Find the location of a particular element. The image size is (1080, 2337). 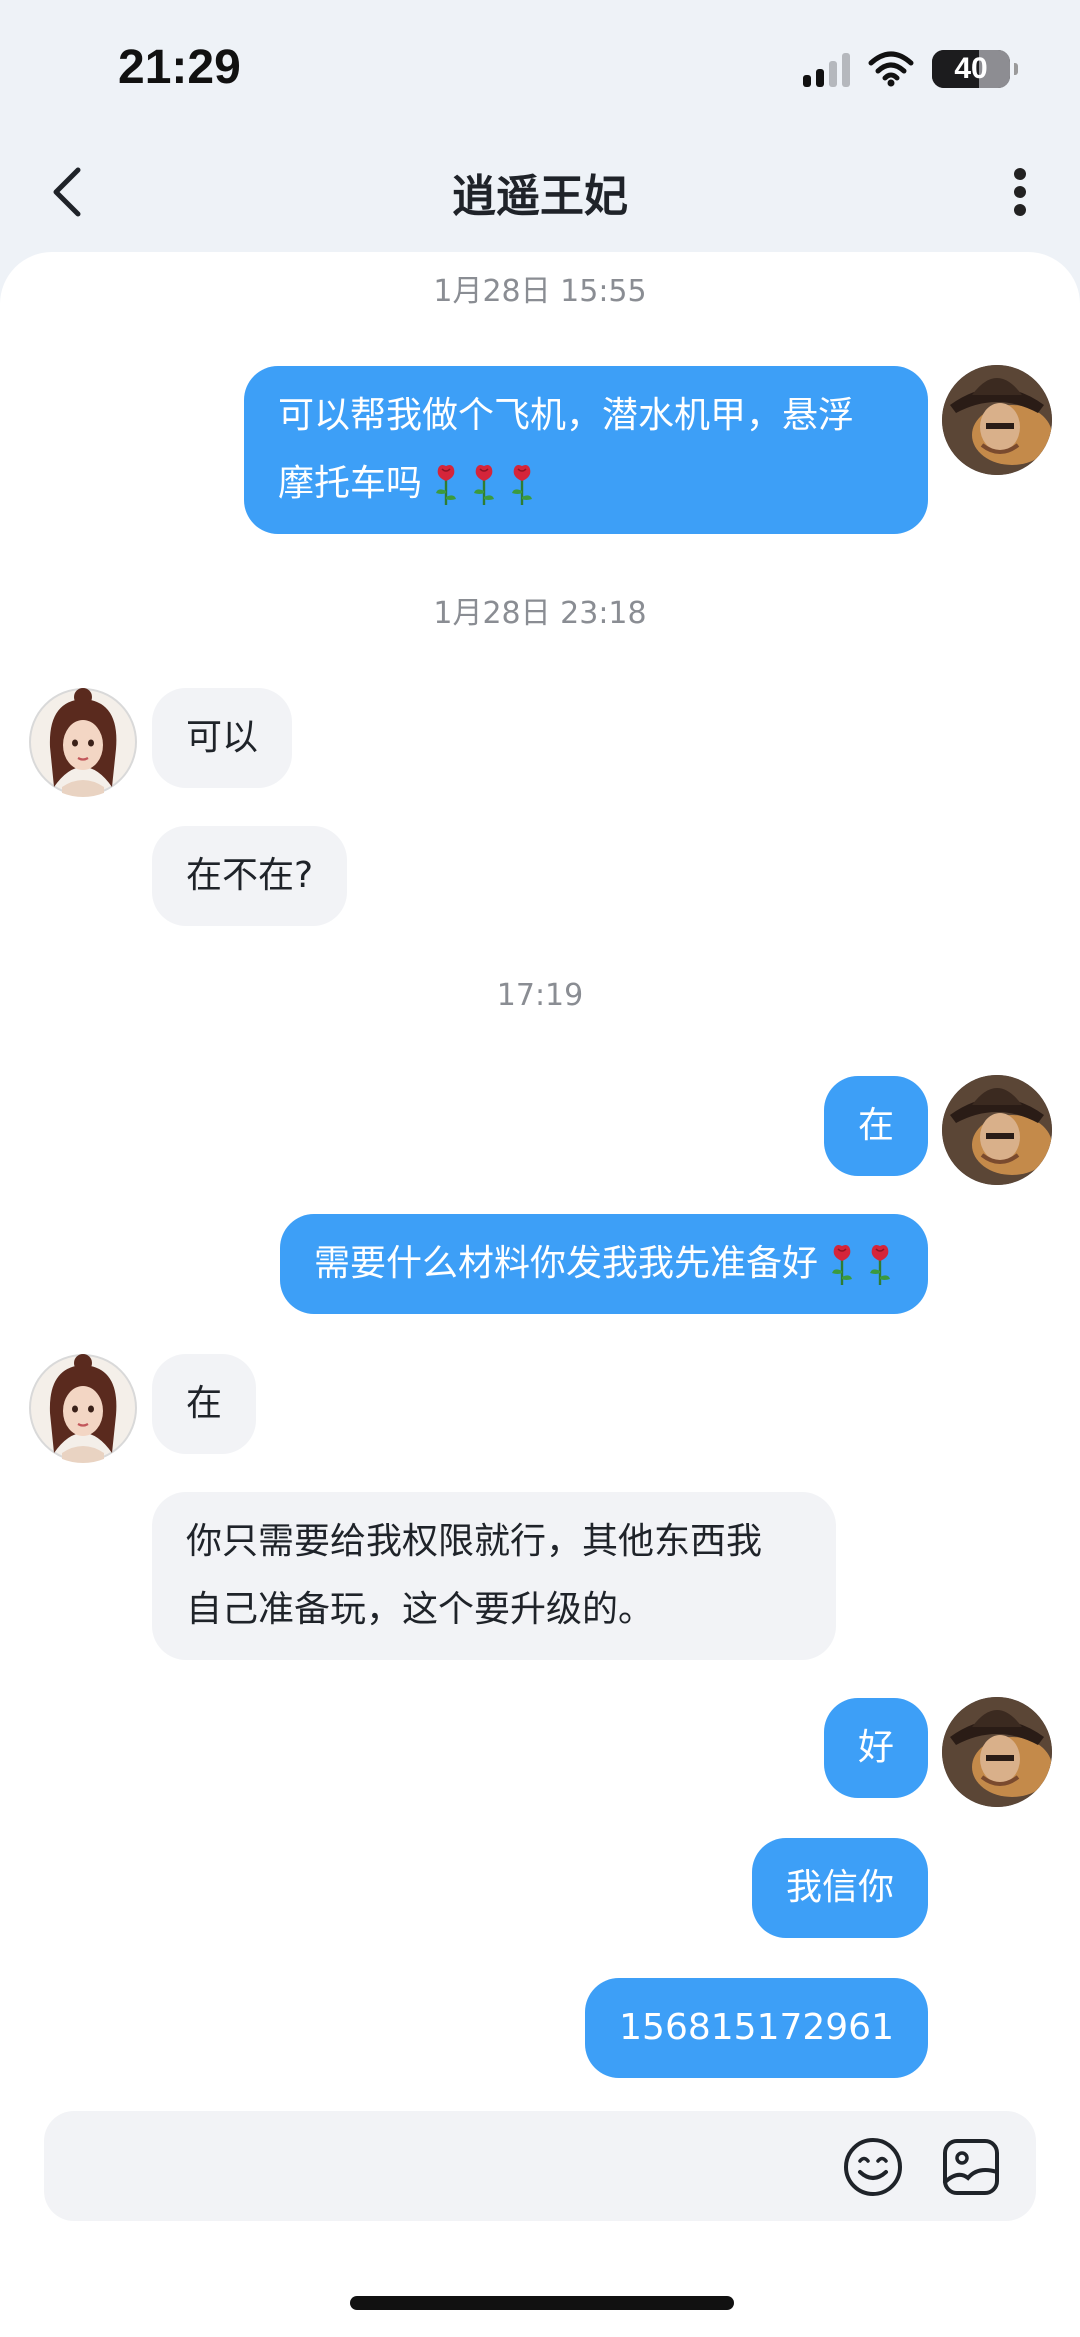

outgoing-message: 在 is located at coordinates (875, 1126).